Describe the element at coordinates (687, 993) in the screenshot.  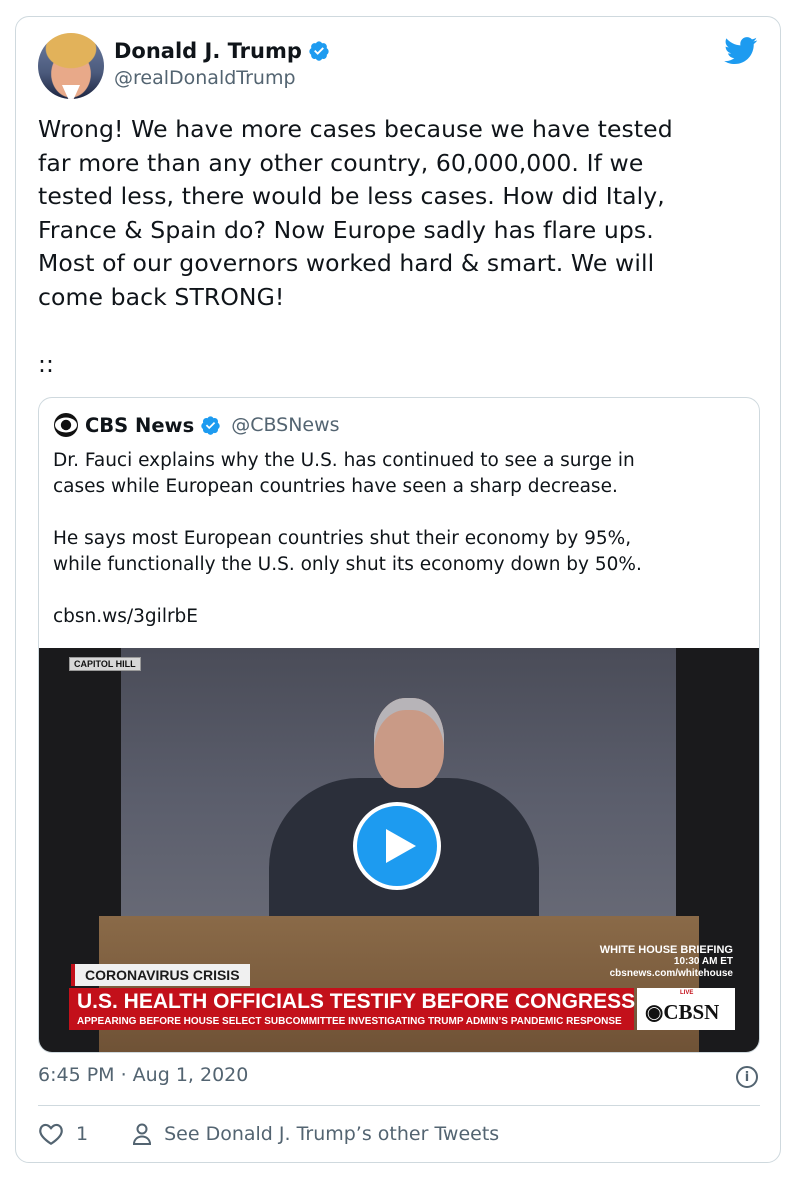
I see `live-label: LIVE` at that location.